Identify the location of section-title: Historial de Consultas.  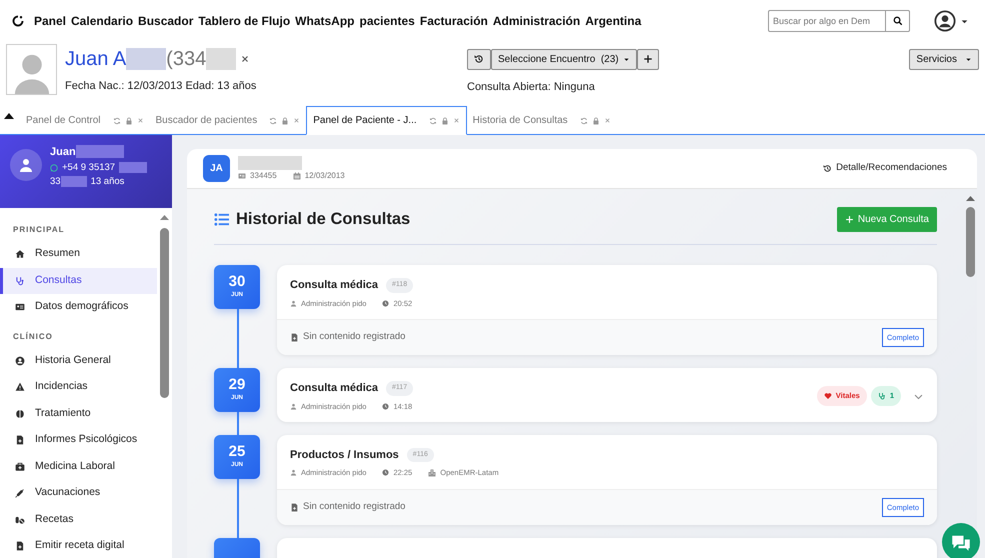
(323, 219).